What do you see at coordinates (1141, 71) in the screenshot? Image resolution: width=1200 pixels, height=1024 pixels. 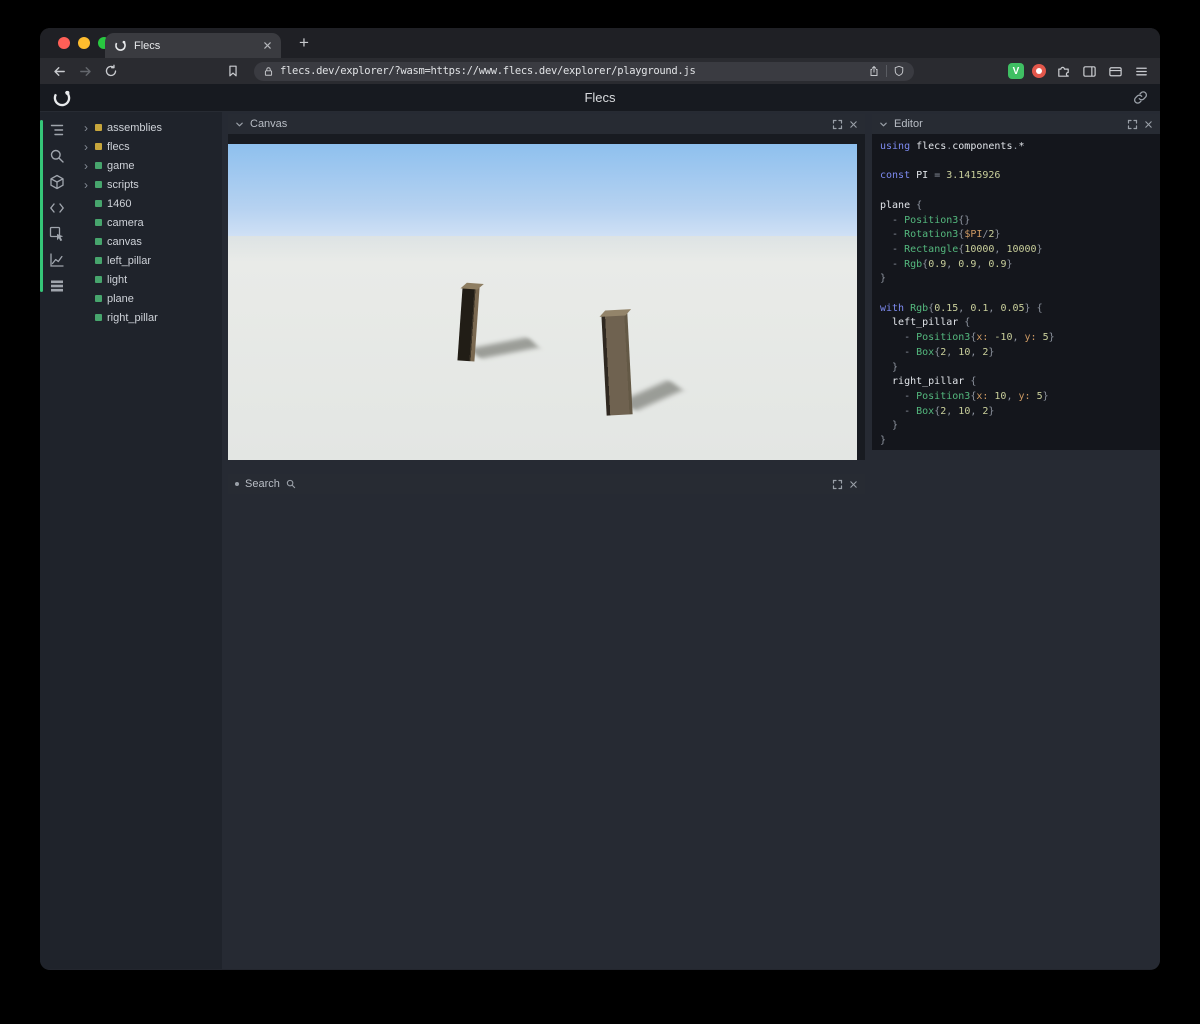 I see `menu-icon` at bounding box center [1141, 71].